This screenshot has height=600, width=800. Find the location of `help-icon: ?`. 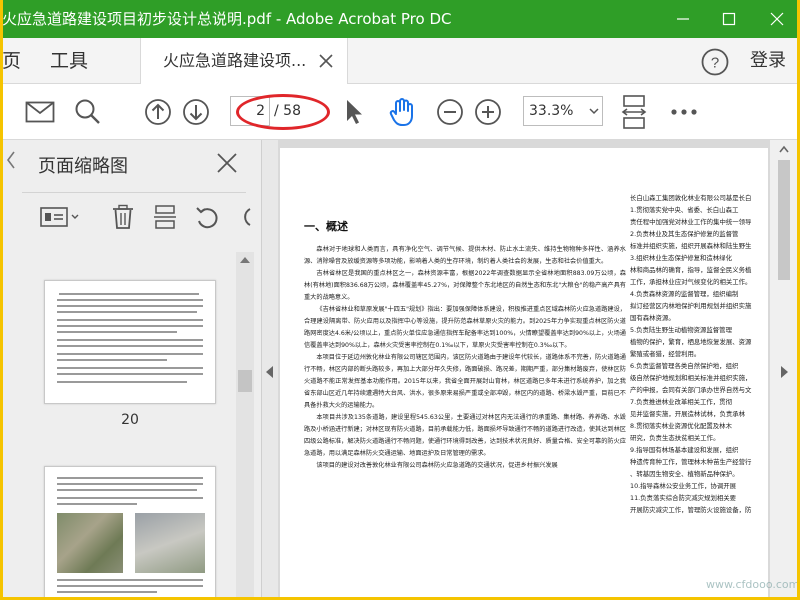

help-icon: ? is located at coordinates (715, 62).